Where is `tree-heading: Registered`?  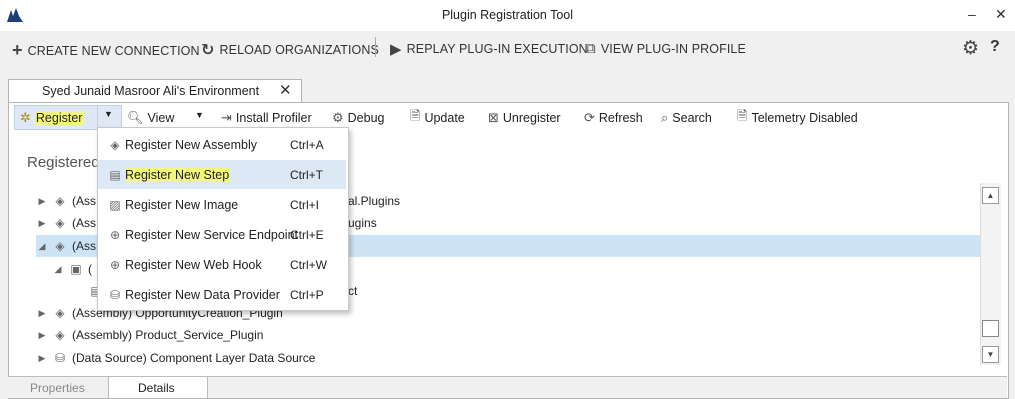 tree-heading: Registered is located at coordinates (63, 162).